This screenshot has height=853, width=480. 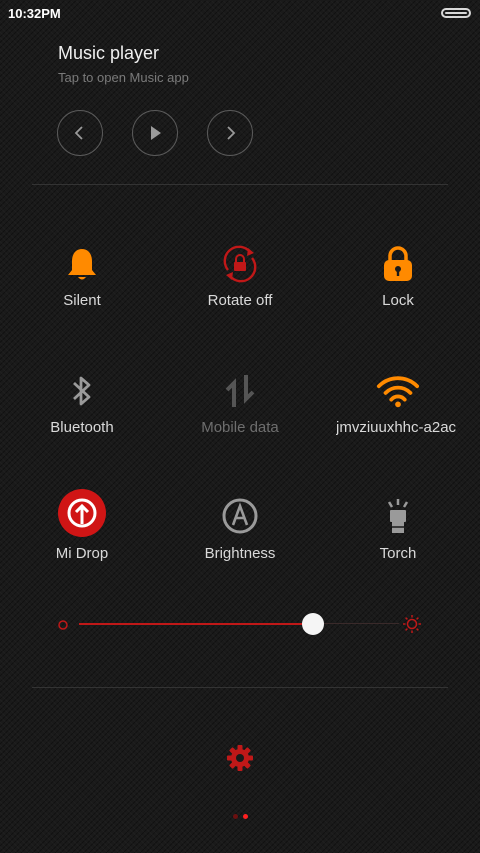 I want to click on torch-icon, so click(x=398, y=516).